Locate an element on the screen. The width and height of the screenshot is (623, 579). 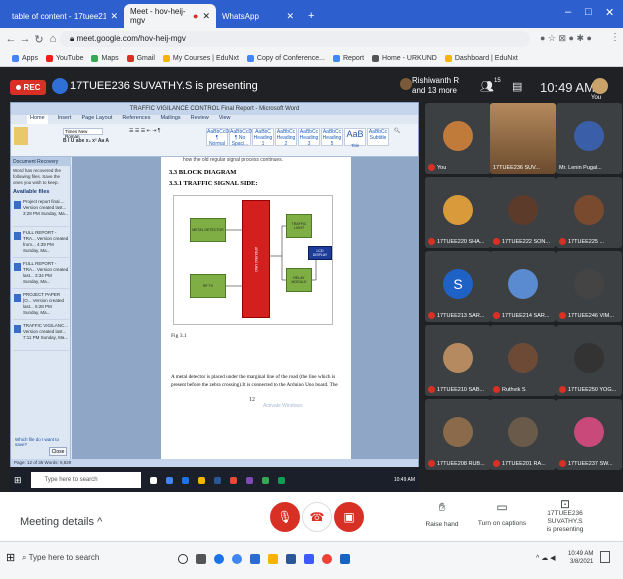
which-file-link: Which file do I want to save? is located at coordinates (42, 442).